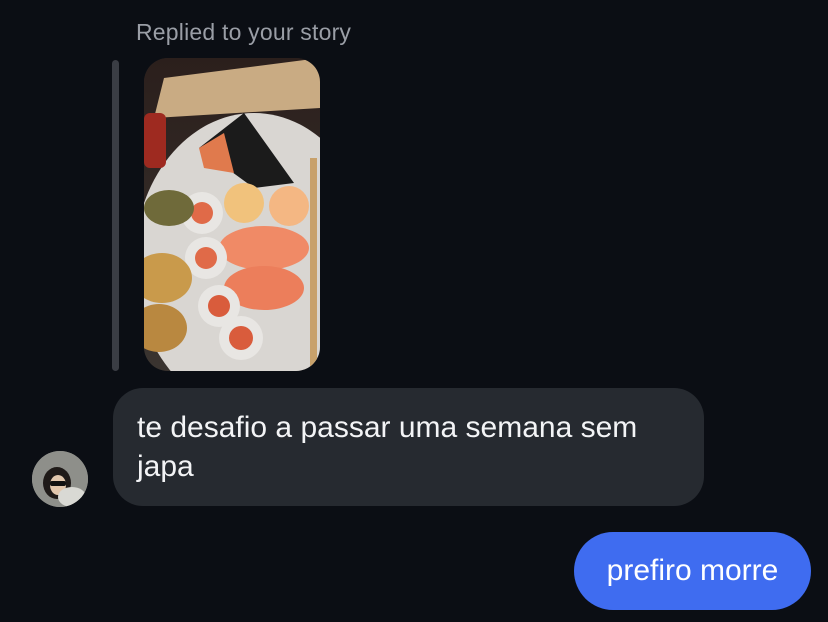  I want to click on story-photo, so click(232, 214).